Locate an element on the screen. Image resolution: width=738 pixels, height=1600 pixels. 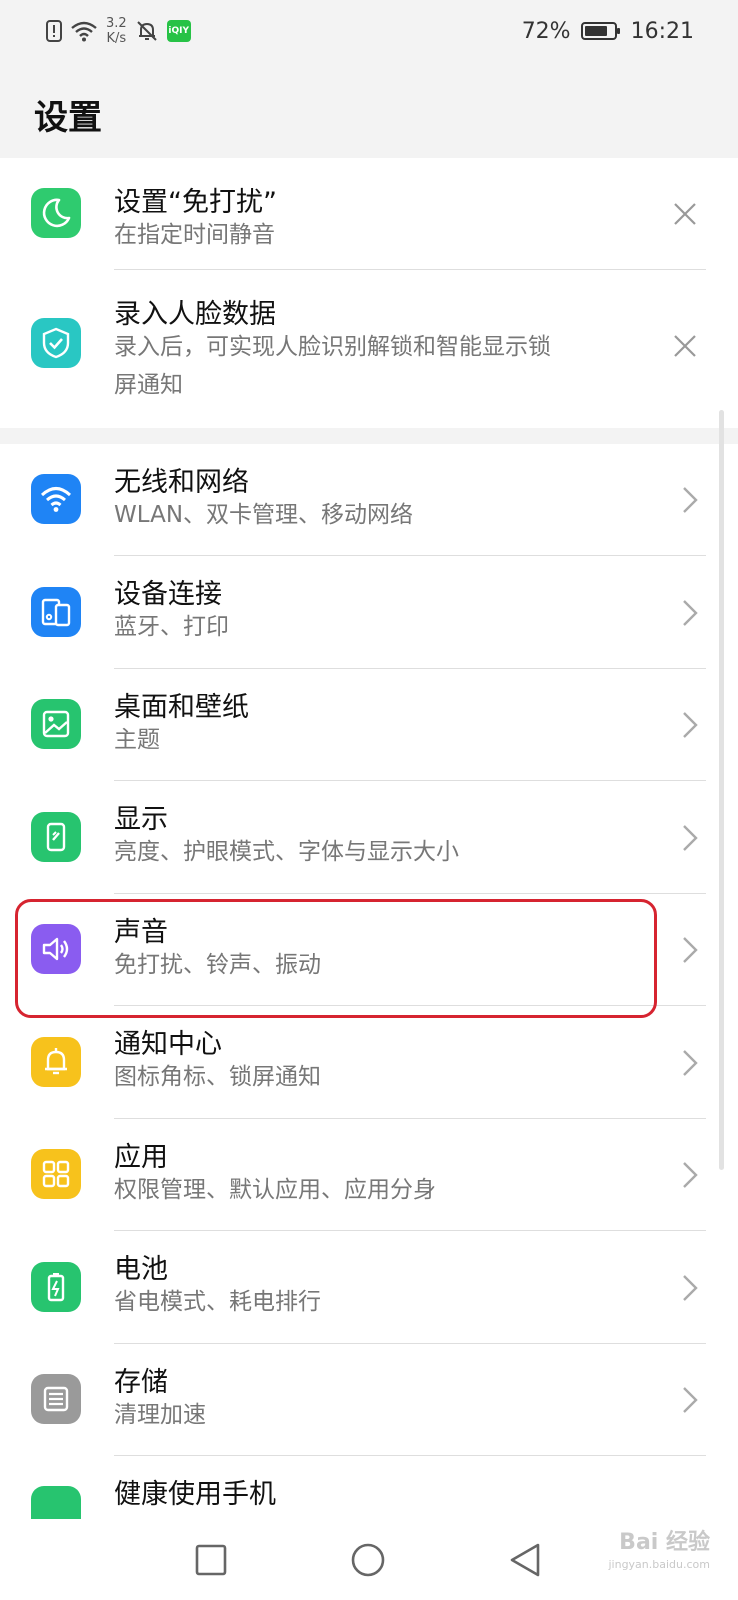
wallpaper-icon is located at coordinates (56, 724).